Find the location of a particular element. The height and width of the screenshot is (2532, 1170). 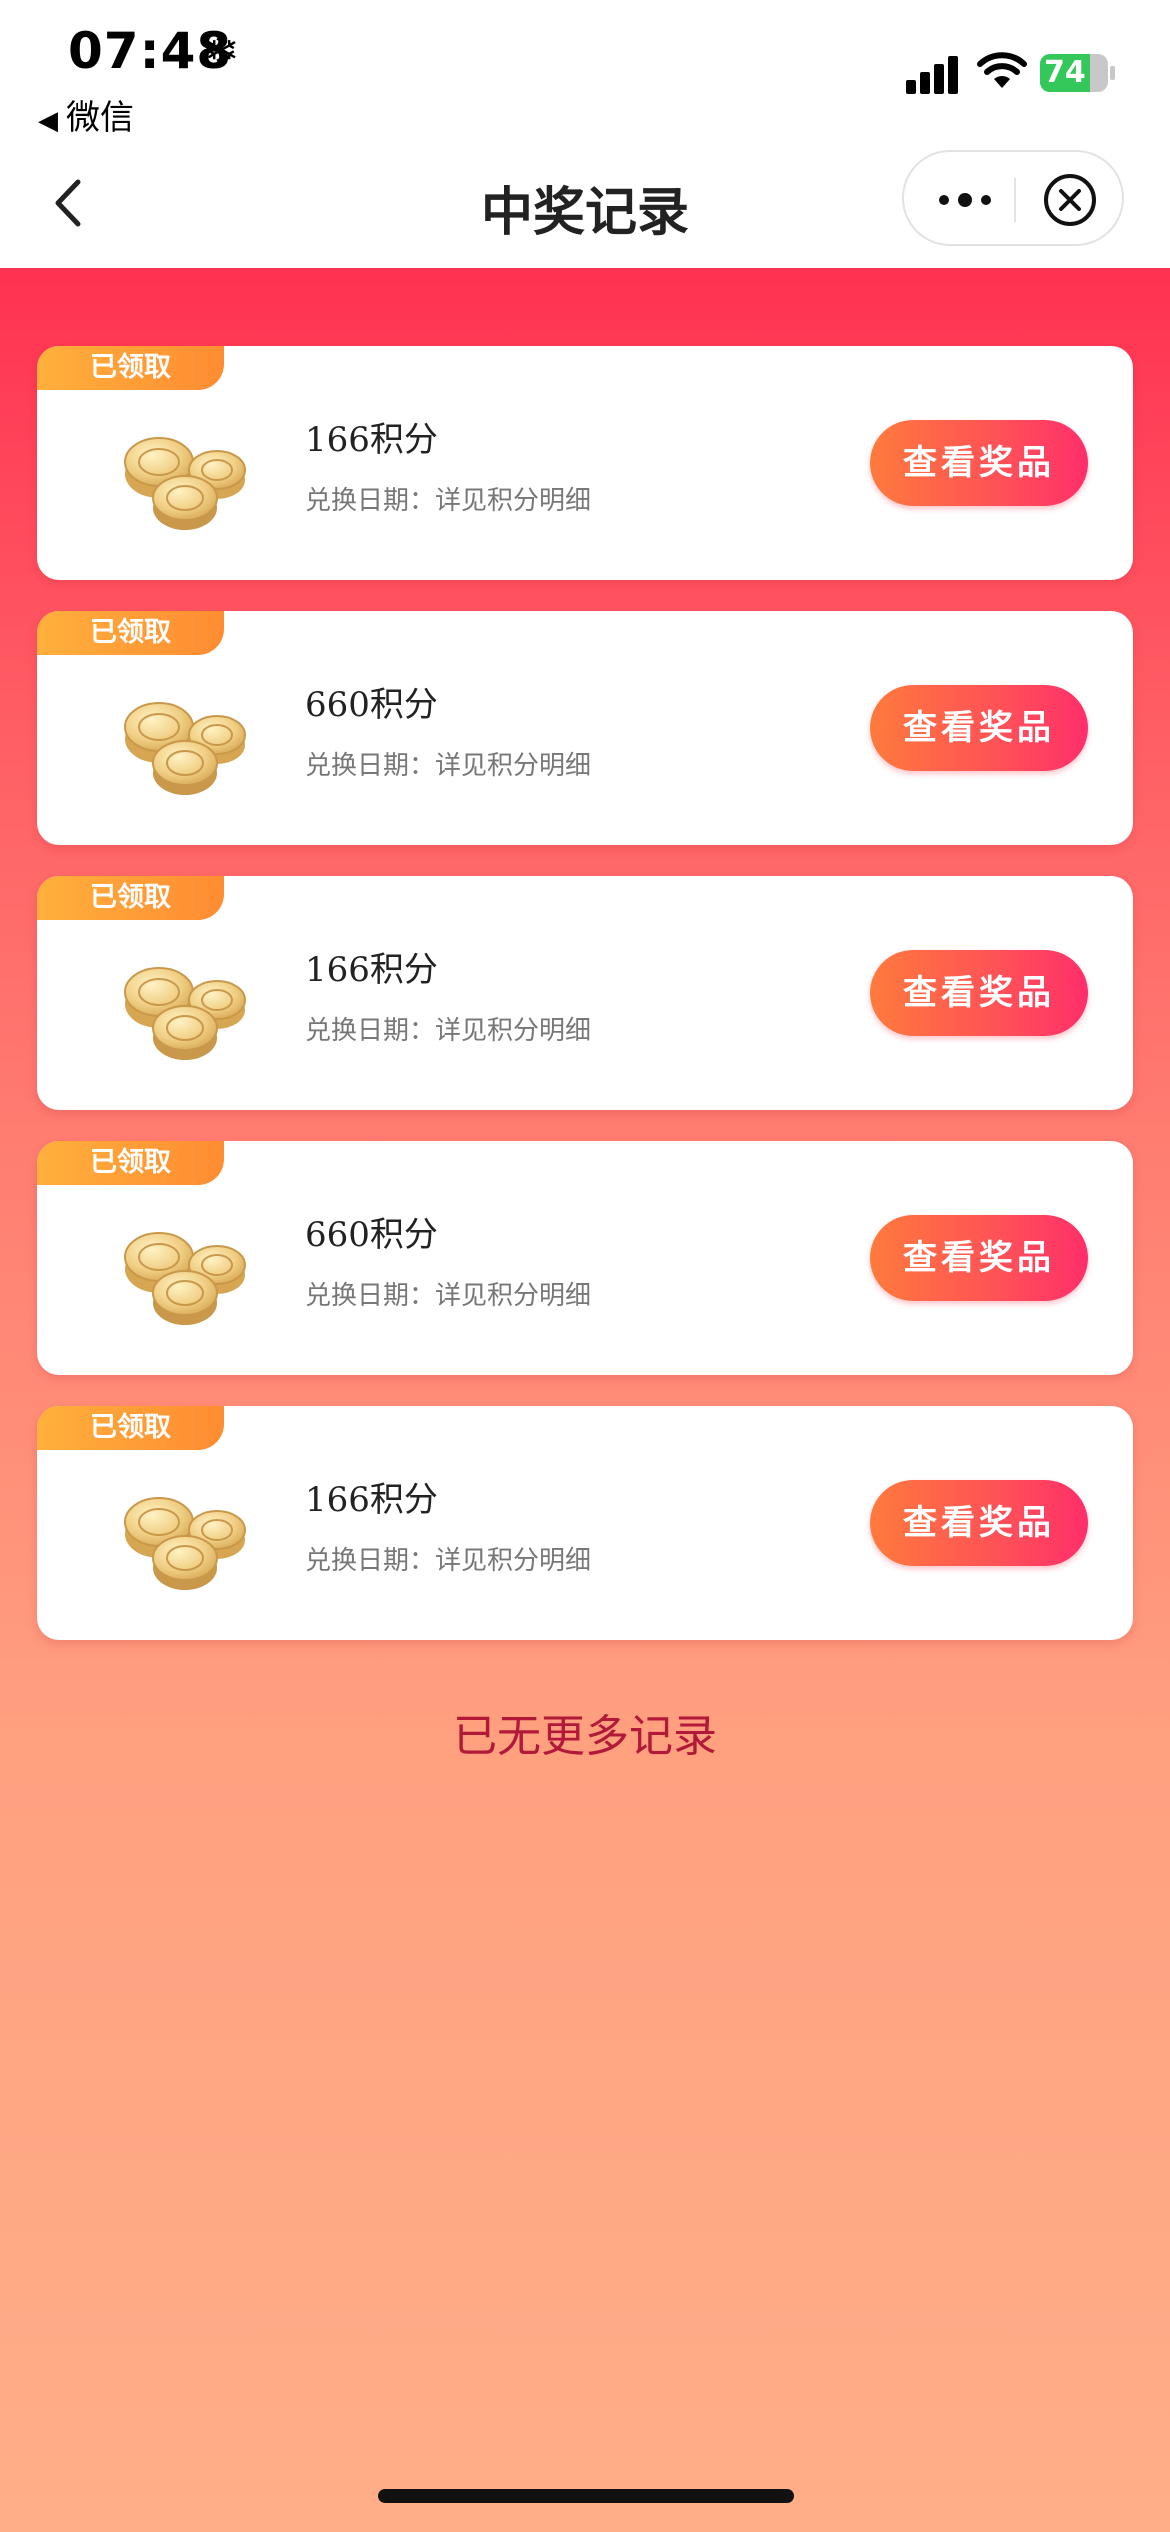

status-bar: 07:48 ❄ ◀ 微信 74 is located at coordinates (585, 70).